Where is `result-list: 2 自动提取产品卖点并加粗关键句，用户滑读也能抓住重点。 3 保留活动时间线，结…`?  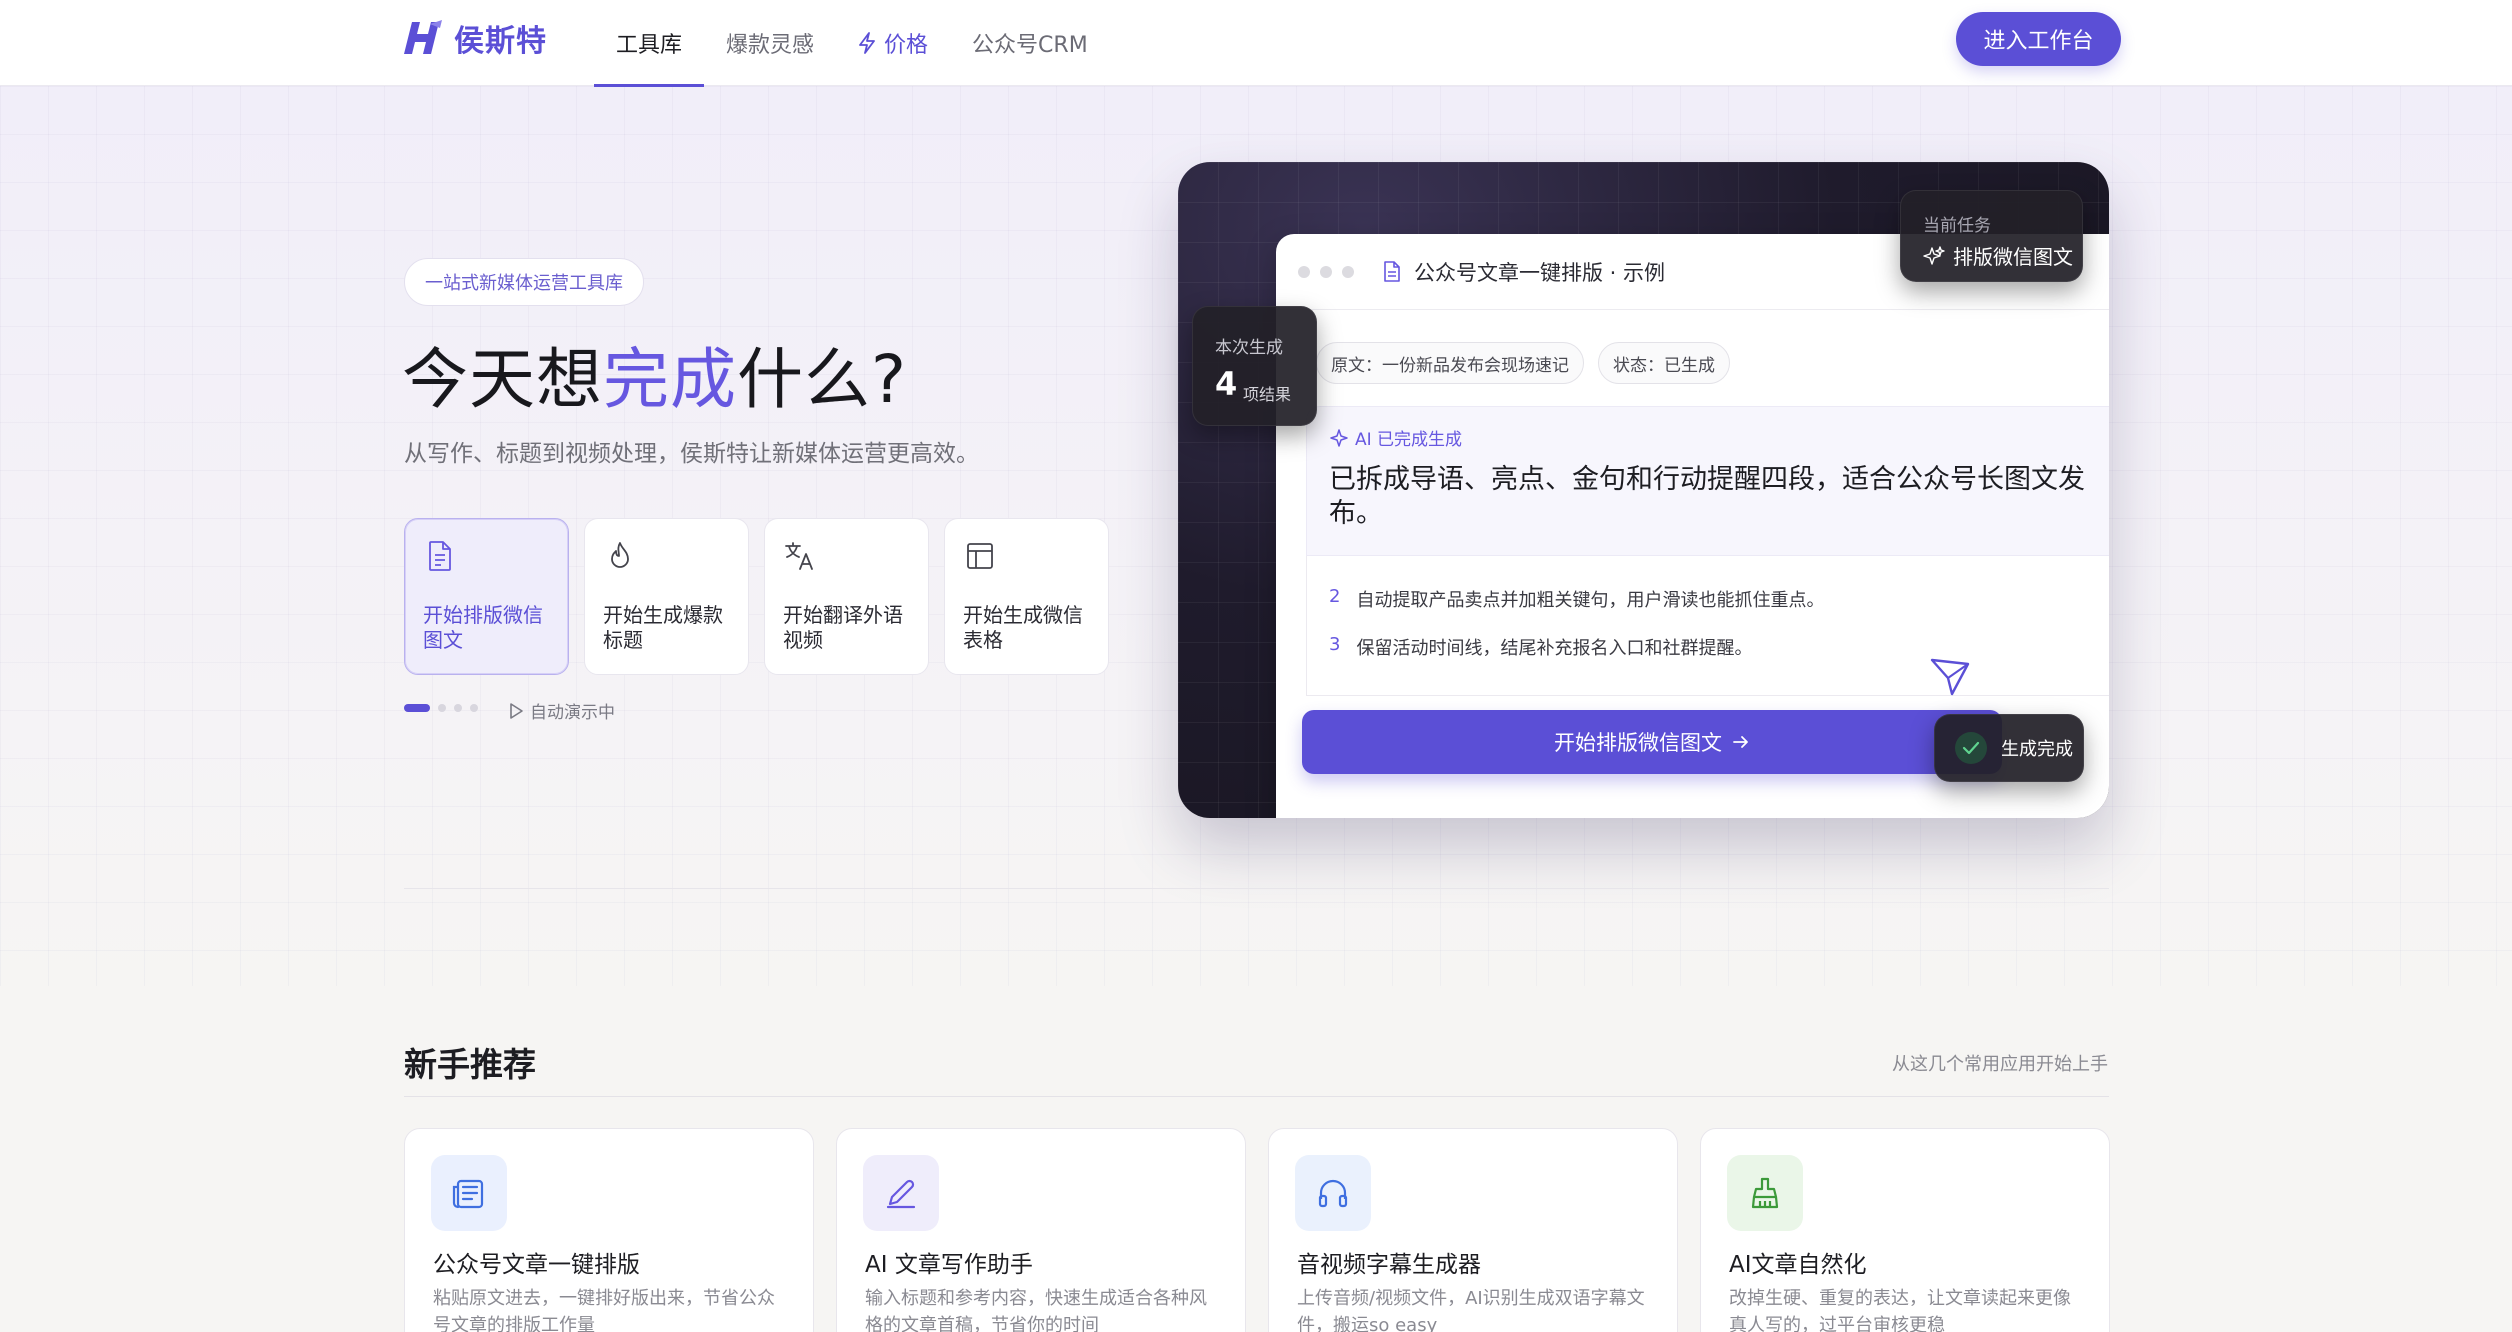
result-list: 2 自动提取产品卖点并加粗关键句，用户滑读也能抓住重点。 3 保留活动时间线，结… is located at coordinates (1707, 626).